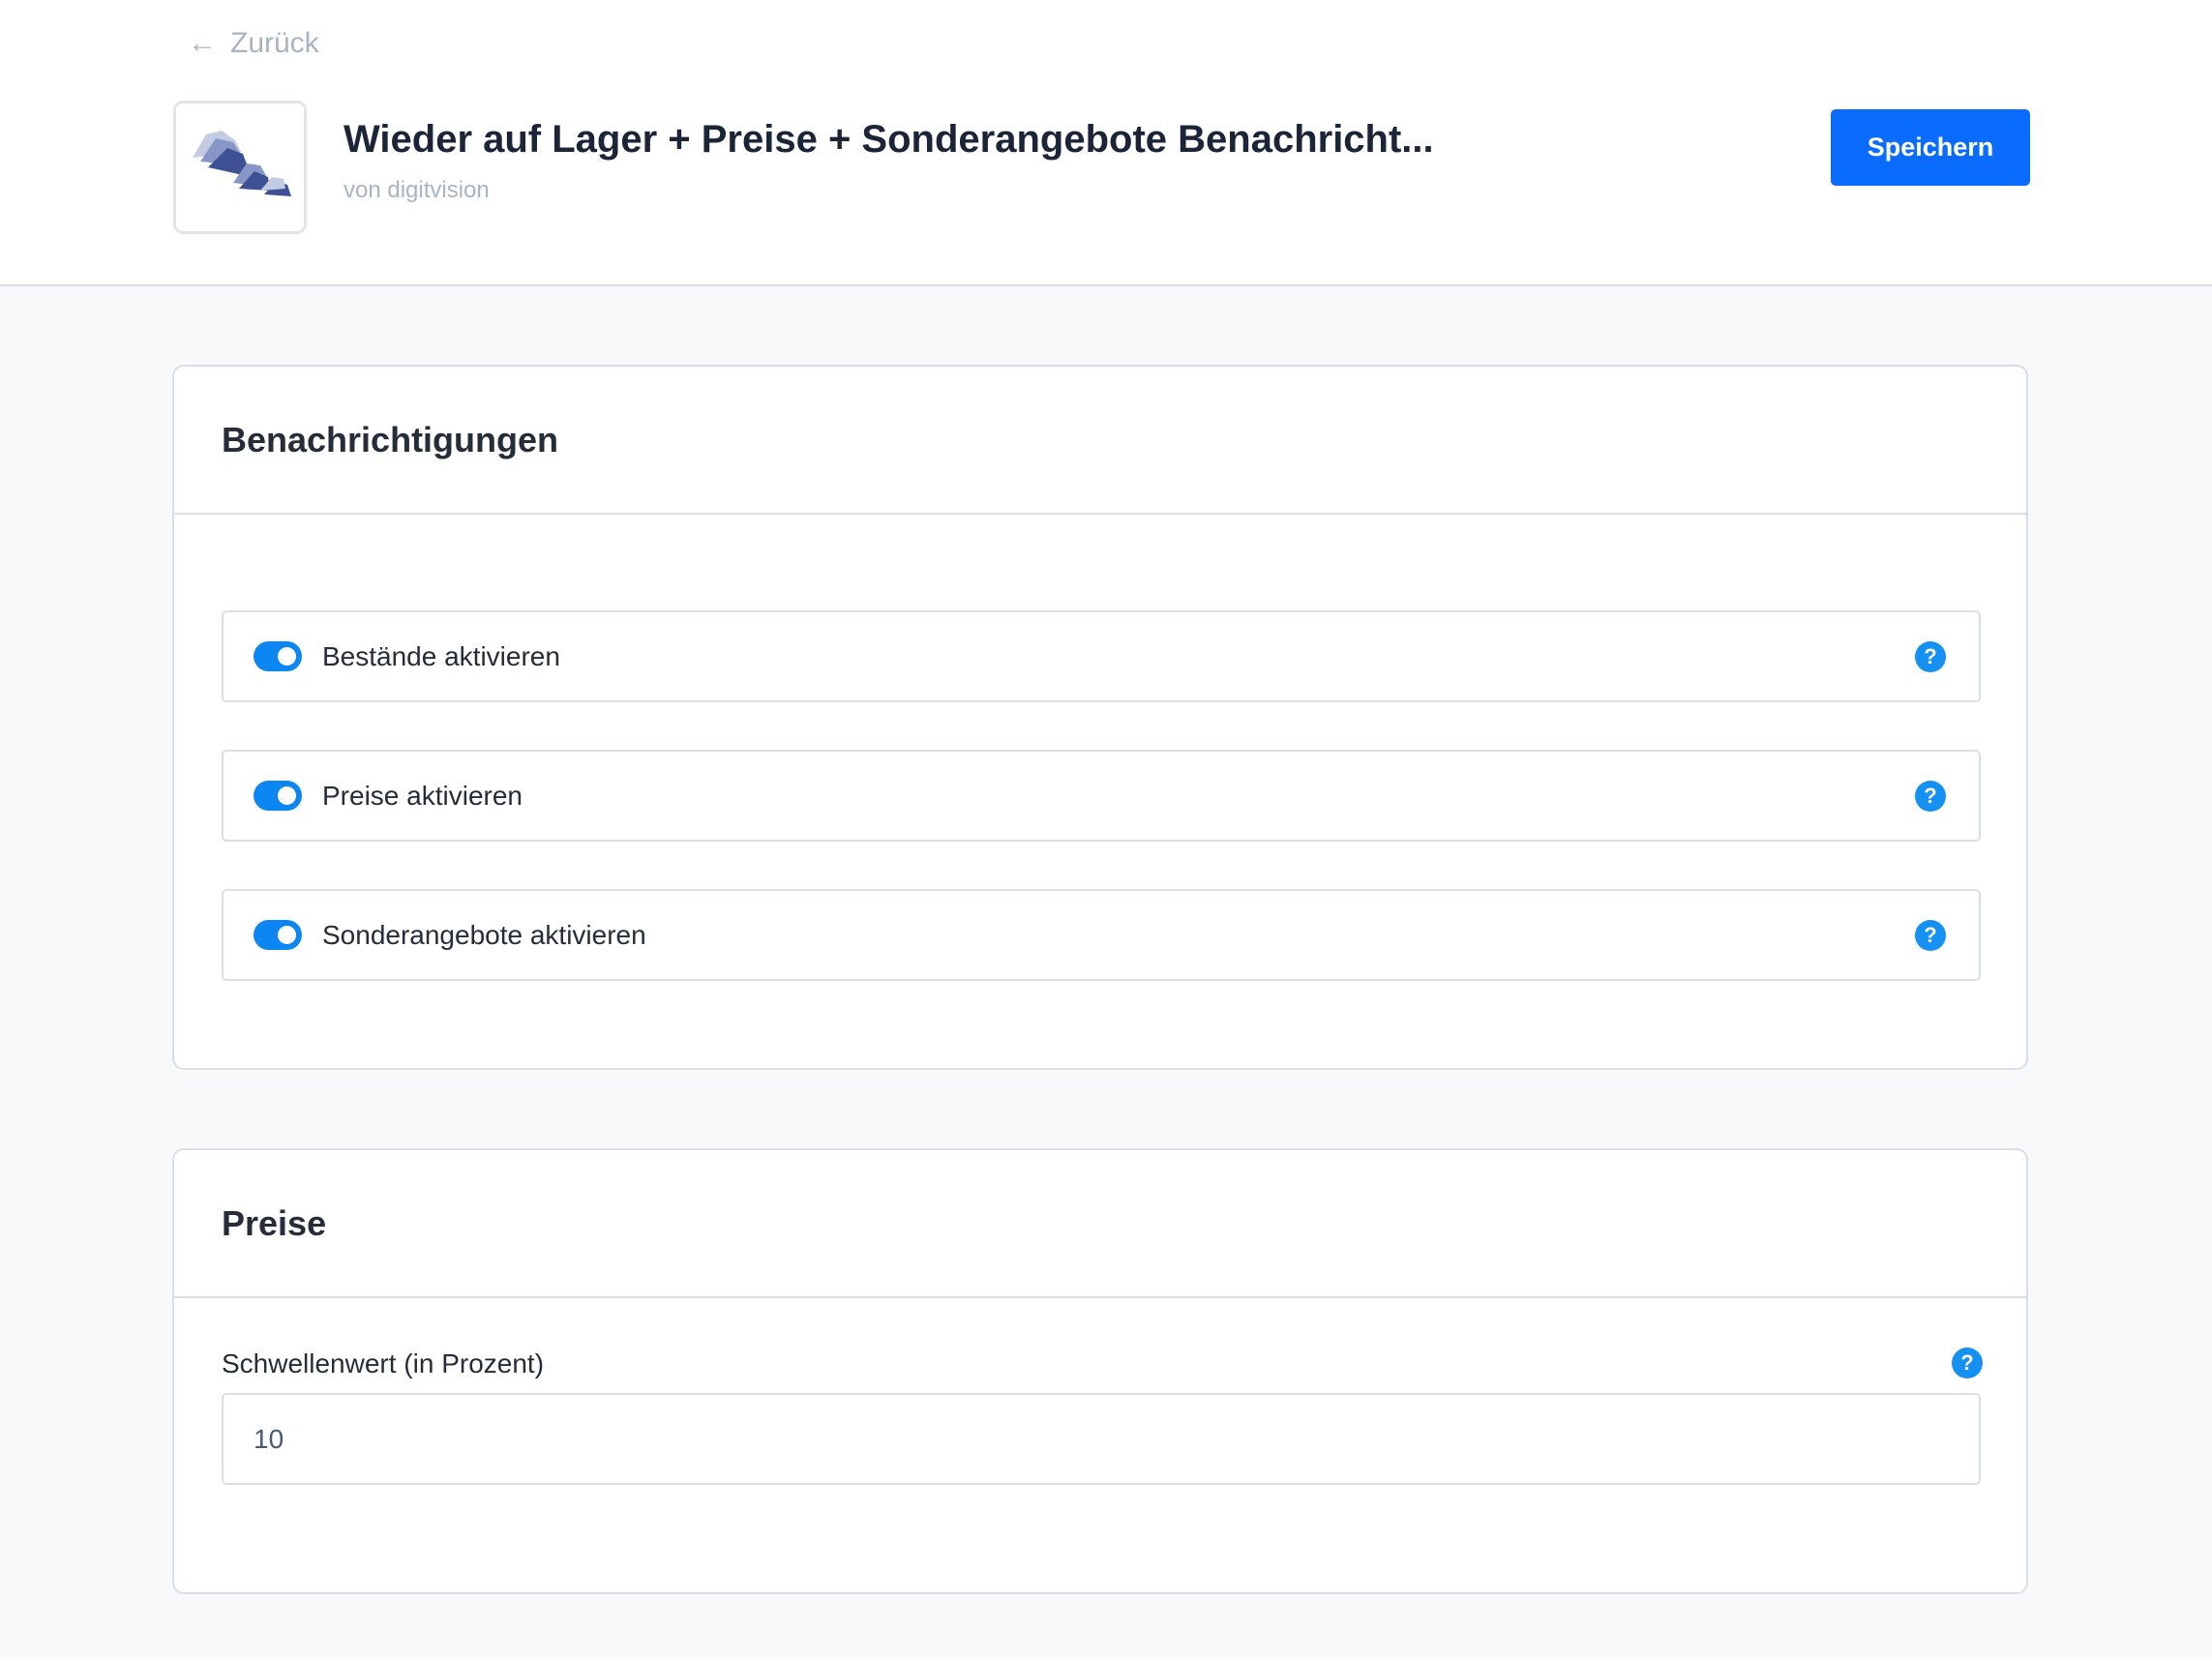 This screenshot has width=2212, height=1659. I want to click on toggle-label: Sonderangebote aktivieren, so click(484, 935).